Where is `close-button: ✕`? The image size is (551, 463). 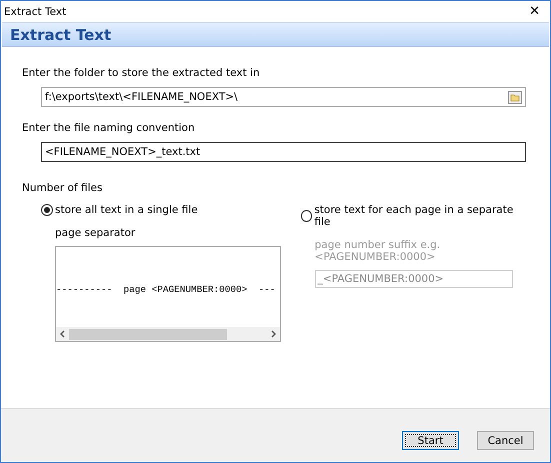 close-button: ✕ is located at coordinates (534, 11).